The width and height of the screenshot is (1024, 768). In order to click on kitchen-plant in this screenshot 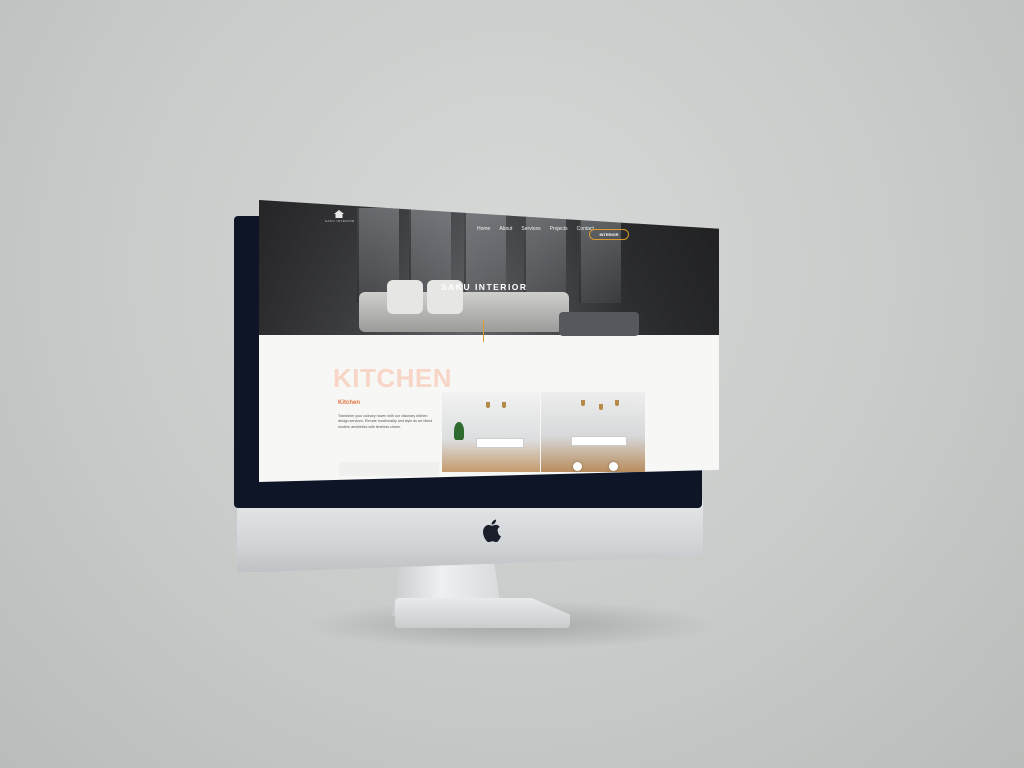, I will do `click(459, 431)`.